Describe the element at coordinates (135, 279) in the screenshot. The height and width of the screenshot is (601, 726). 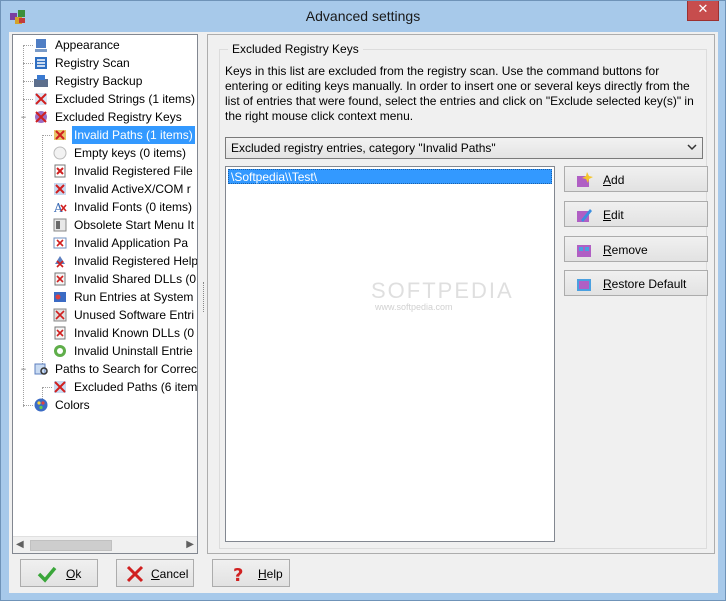
I see `tree-item-label: Invalid Shared DLLs (0` at that location.